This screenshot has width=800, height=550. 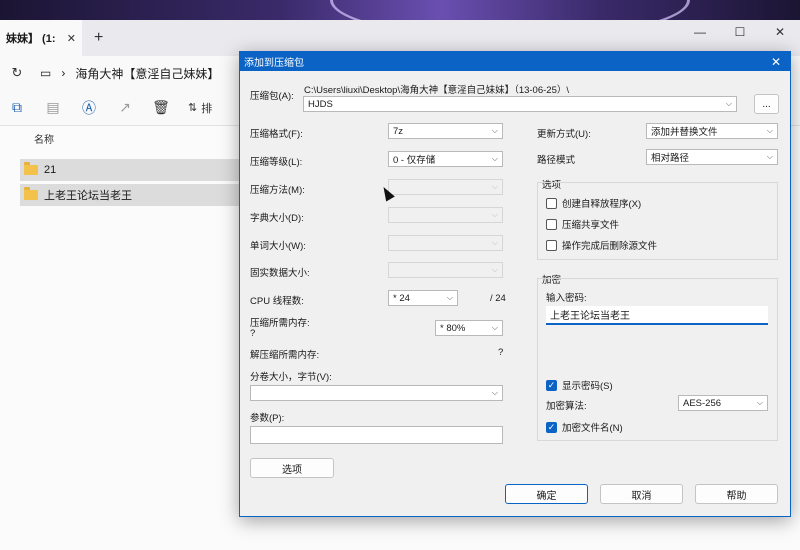 I want to click on password-value: 上老王论坛当老王, so click(x=590, y=316).